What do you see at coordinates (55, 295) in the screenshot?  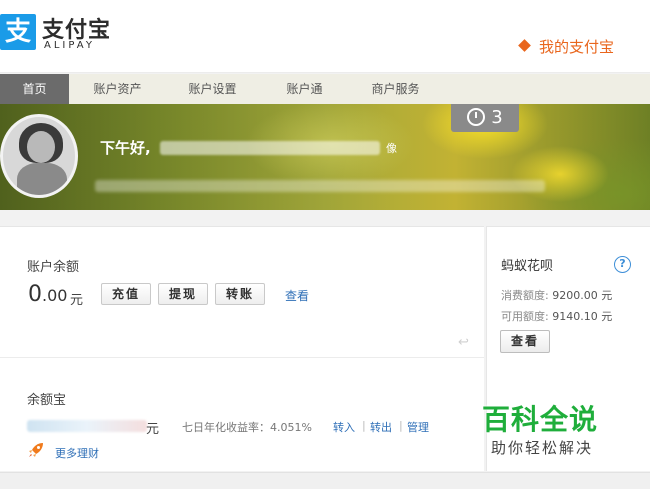 I see `balance-dec: .00` at bounding box center [55, 295].